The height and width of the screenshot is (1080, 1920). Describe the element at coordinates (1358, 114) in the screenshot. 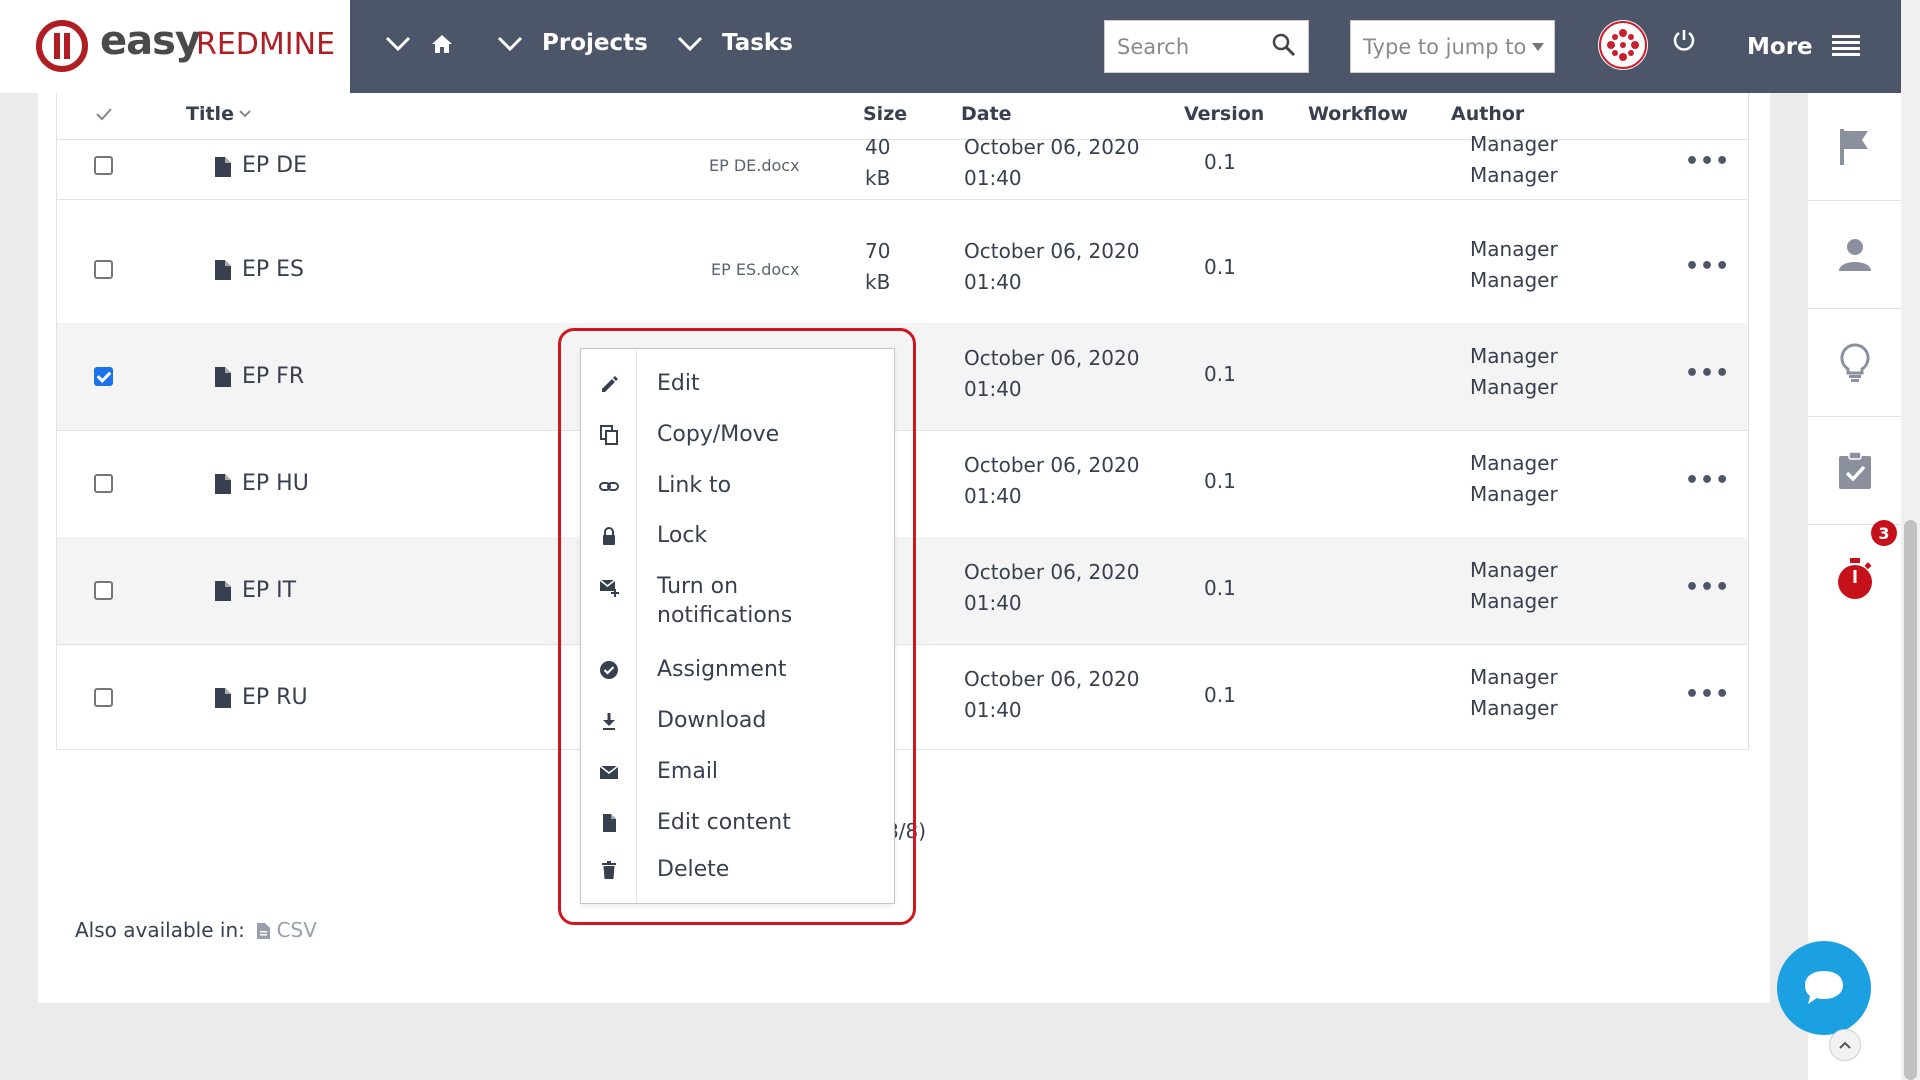

I see `header-workflow: Workflow` at that location.